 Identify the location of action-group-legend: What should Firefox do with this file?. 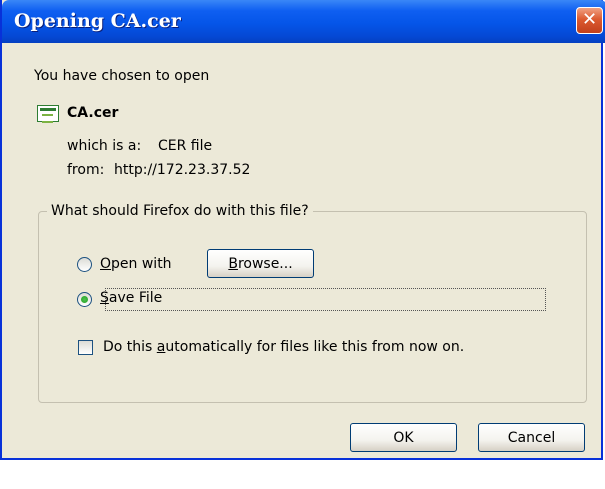
(180, 211).